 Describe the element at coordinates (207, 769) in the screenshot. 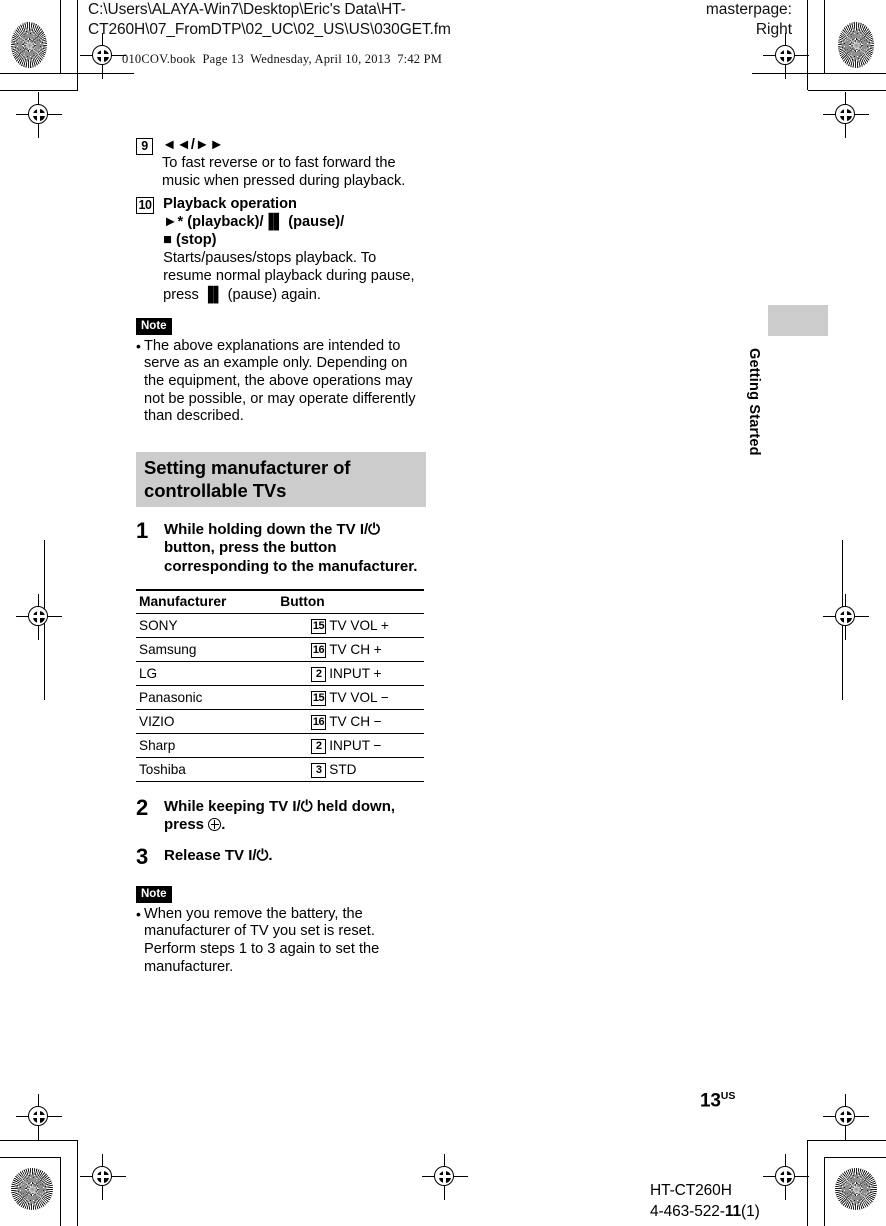

I see `cell-manufacturer: Toshiba` at that location.